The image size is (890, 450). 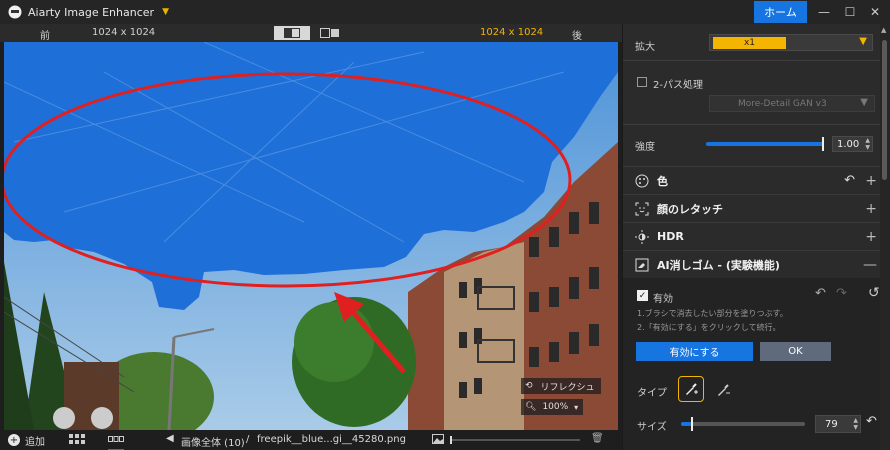 What do you see at coordinates (577, 36) in the screenshot?
I see `after-label: 後` at bounding box center [577, 36].